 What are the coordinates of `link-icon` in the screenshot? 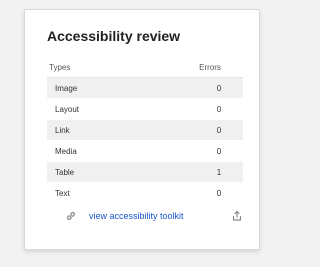 It's located at (71, 216).